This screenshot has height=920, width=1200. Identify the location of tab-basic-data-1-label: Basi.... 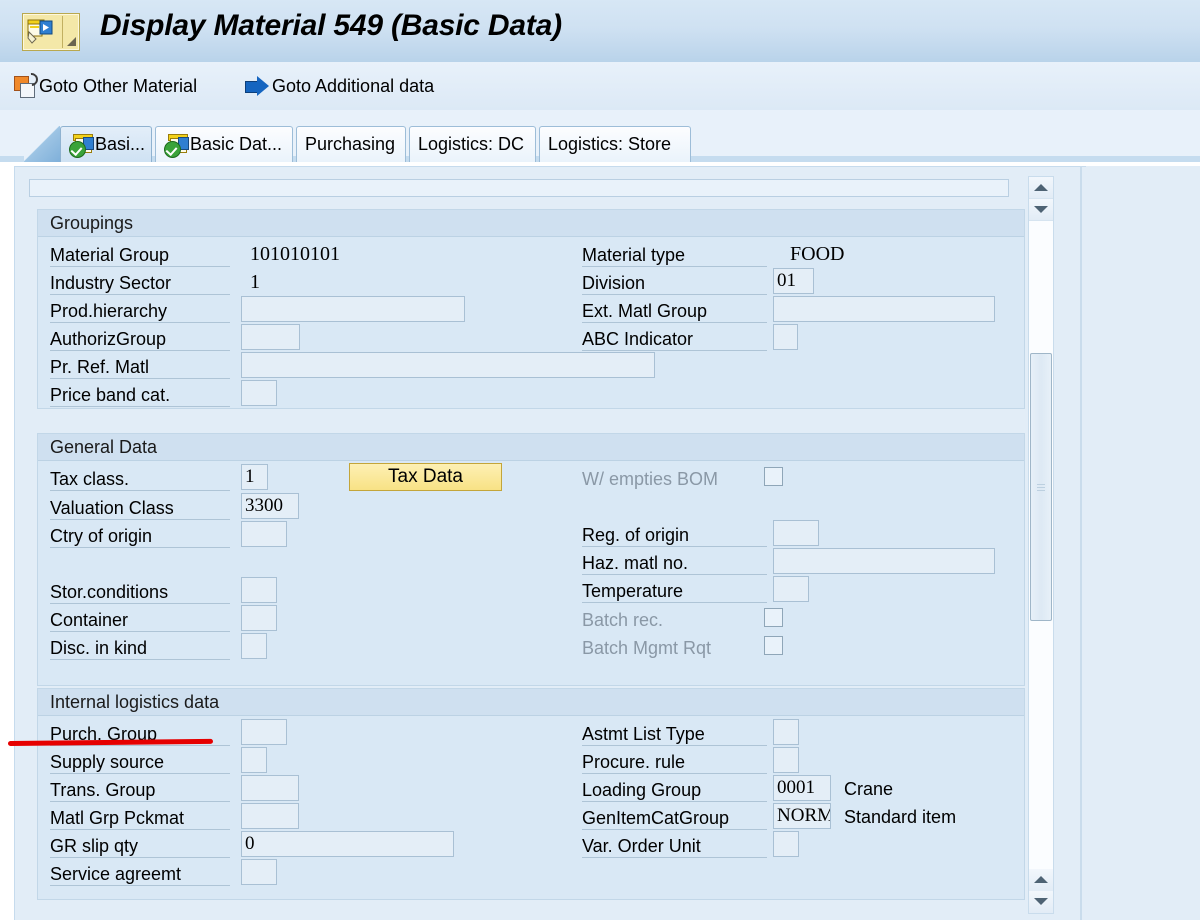
(120, 144).